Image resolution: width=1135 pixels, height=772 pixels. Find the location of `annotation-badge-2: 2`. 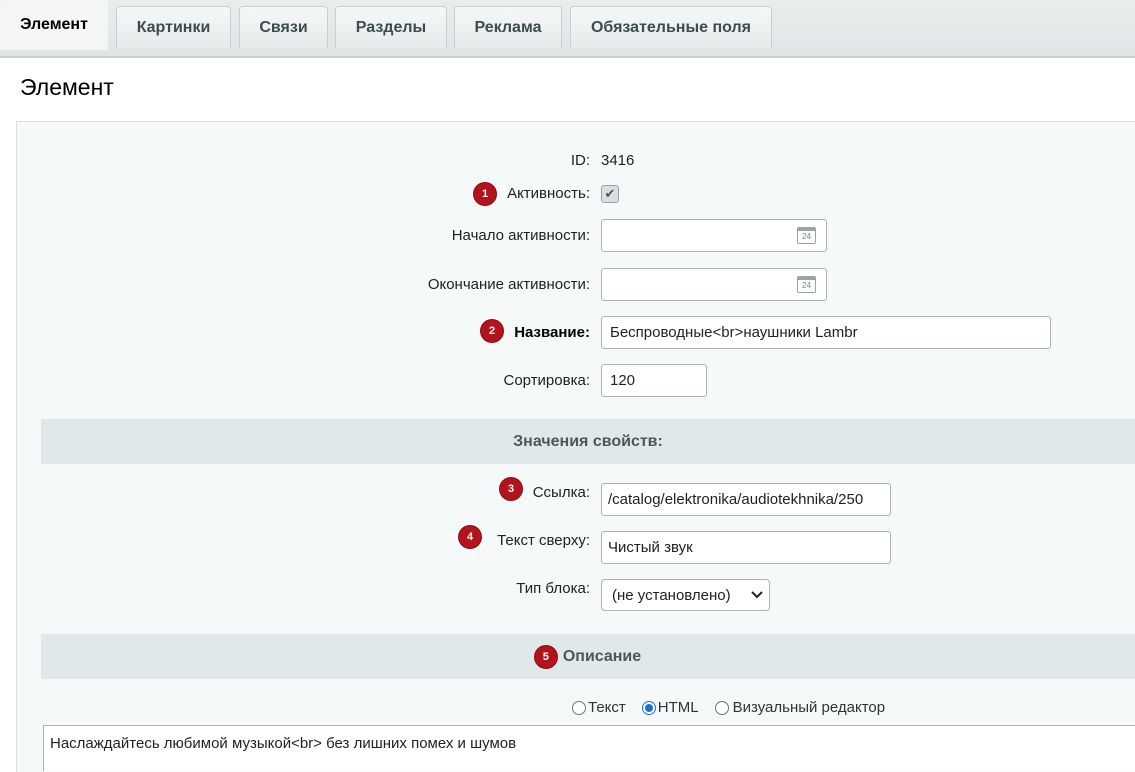

annotation-badge-2: 2 is located at coordinates (492, 331).